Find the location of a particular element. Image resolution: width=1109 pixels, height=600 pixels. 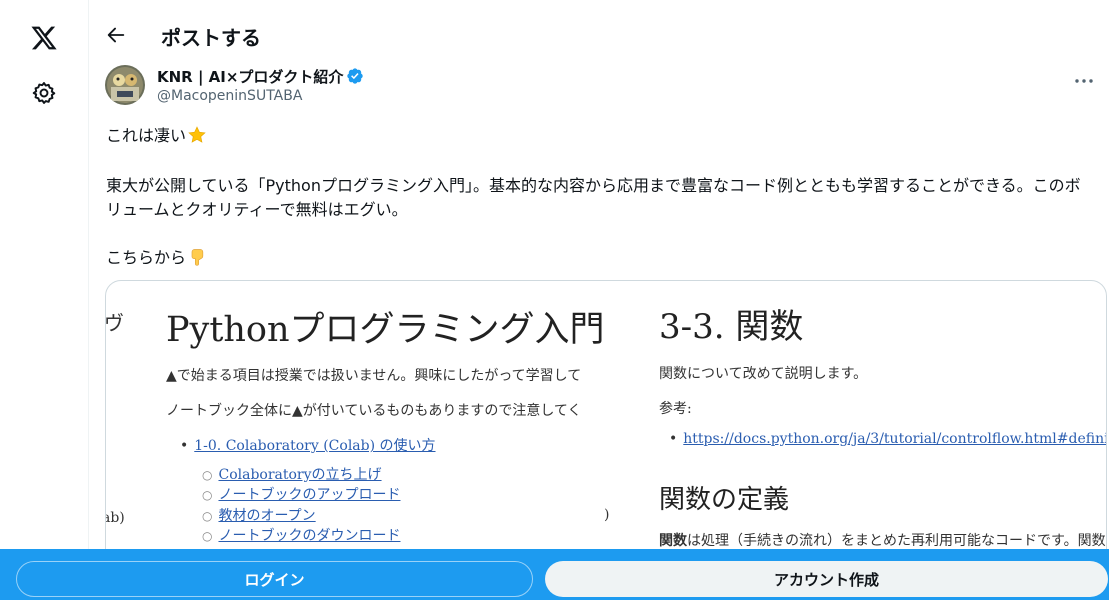

toc-subitem: ○ Colaboratoryの立ち上げ is located at coordinates (292, 475).